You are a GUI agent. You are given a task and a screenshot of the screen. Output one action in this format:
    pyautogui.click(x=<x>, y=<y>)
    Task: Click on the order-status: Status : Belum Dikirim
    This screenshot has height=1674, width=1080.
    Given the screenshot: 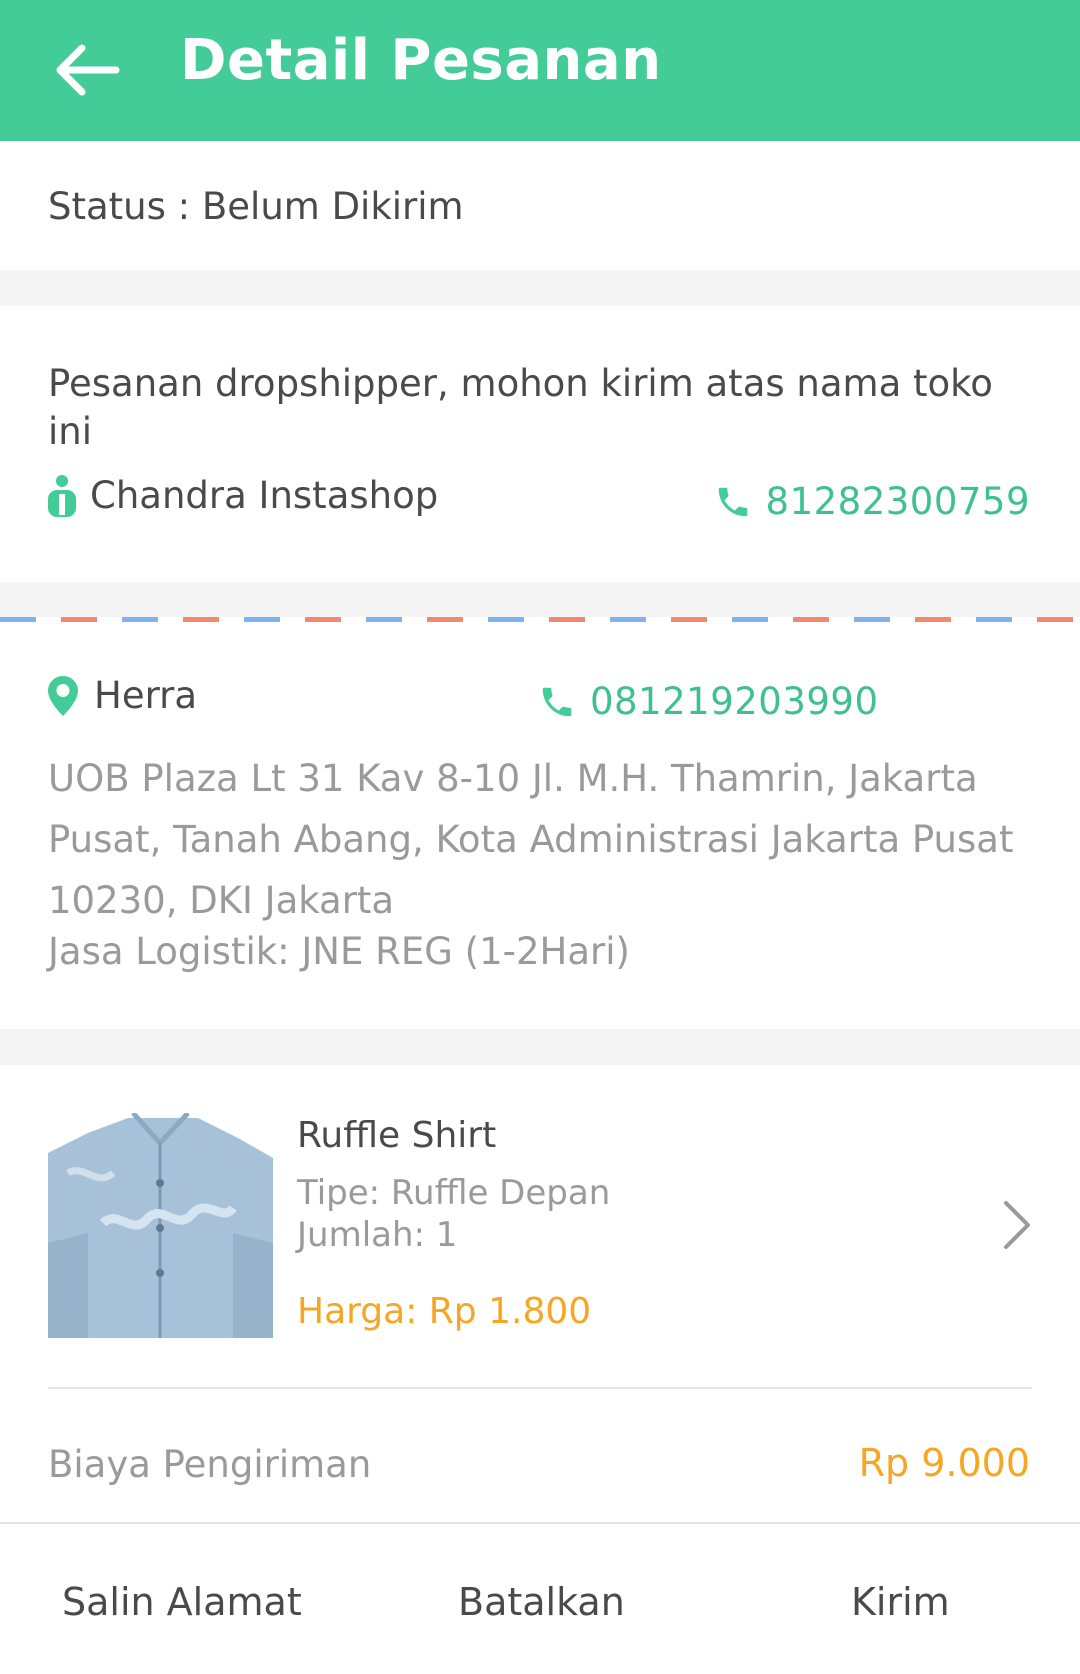 What is the action you would take?
    pyautogui.click(x=256, y=206)
    